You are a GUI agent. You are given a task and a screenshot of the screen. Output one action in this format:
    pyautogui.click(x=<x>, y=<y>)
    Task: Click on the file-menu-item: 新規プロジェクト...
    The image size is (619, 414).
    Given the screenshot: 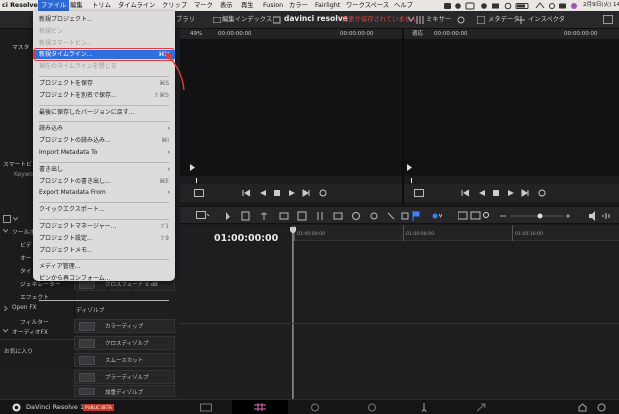 What is the action you would take?
    pyautogui.click(x=104, y=19)
    